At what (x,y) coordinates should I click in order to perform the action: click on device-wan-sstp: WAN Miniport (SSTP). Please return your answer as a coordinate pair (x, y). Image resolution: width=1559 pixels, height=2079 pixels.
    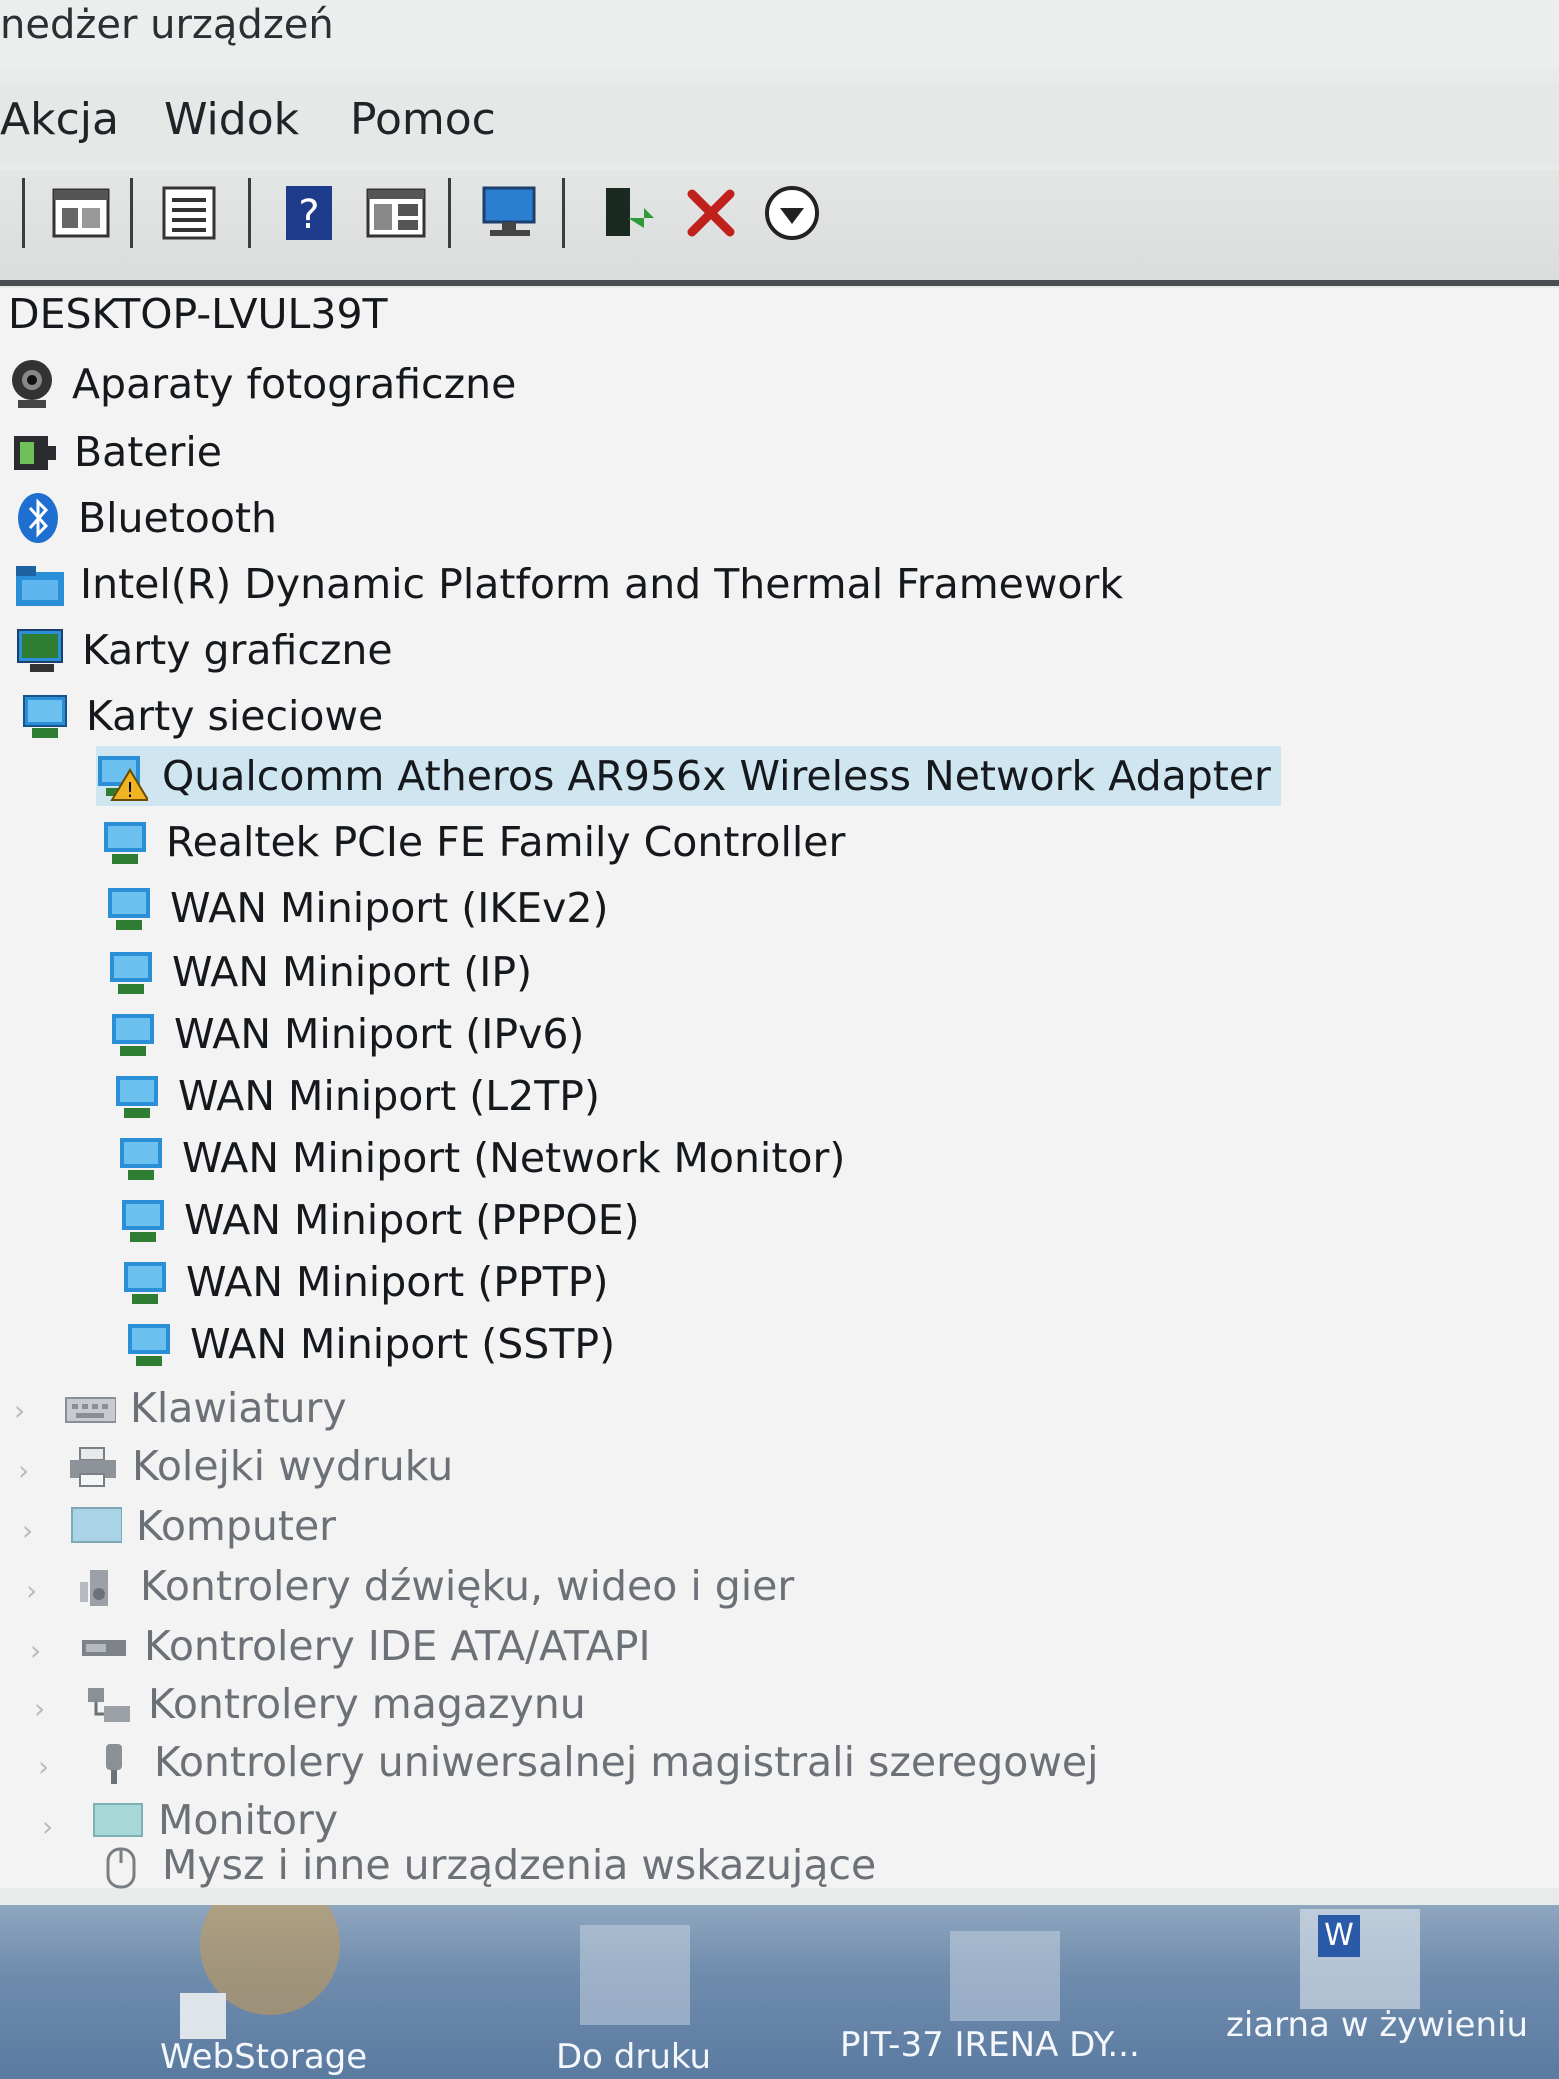
    Looking at the image, I should click on (369, 1344).